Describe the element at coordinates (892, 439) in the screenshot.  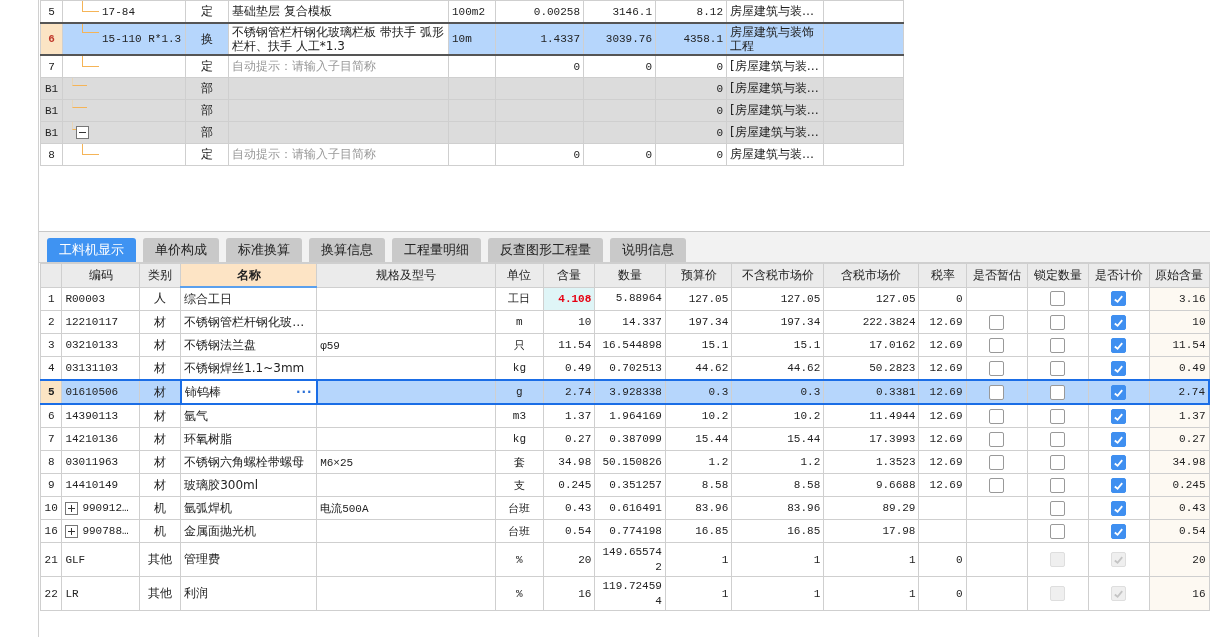
I see `table-cell: 17.3993` at that location.